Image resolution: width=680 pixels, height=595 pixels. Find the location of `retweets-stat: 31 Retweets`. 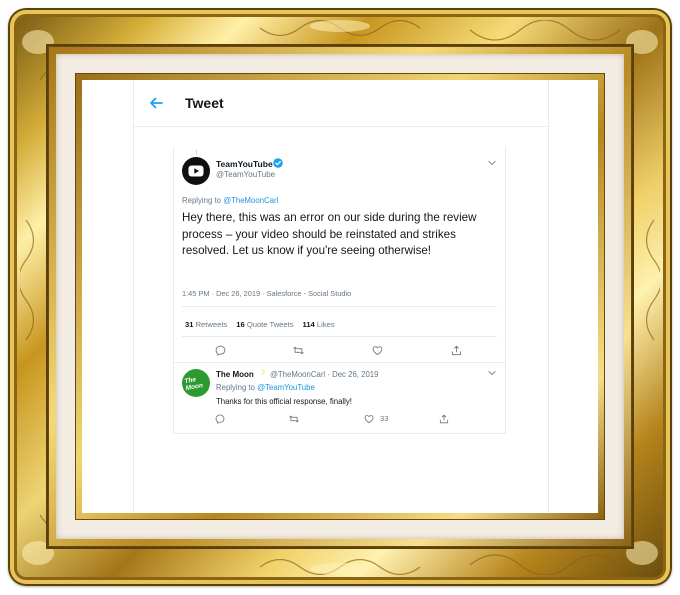

retweets-stat: 31 Retweets is located at coordinates (206, 324).